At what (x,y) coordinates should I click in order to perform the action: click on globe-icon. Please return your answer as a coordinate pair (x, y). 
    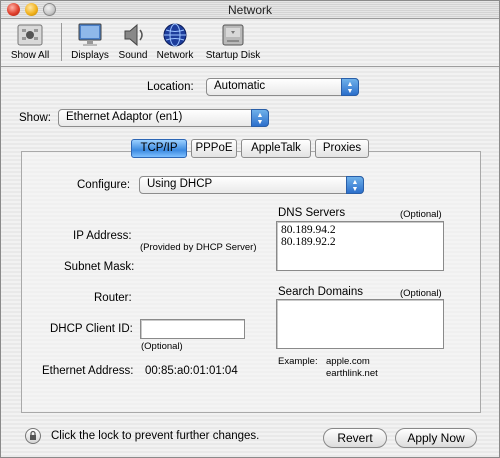
    Looking at the image, I should click on (175, 35).